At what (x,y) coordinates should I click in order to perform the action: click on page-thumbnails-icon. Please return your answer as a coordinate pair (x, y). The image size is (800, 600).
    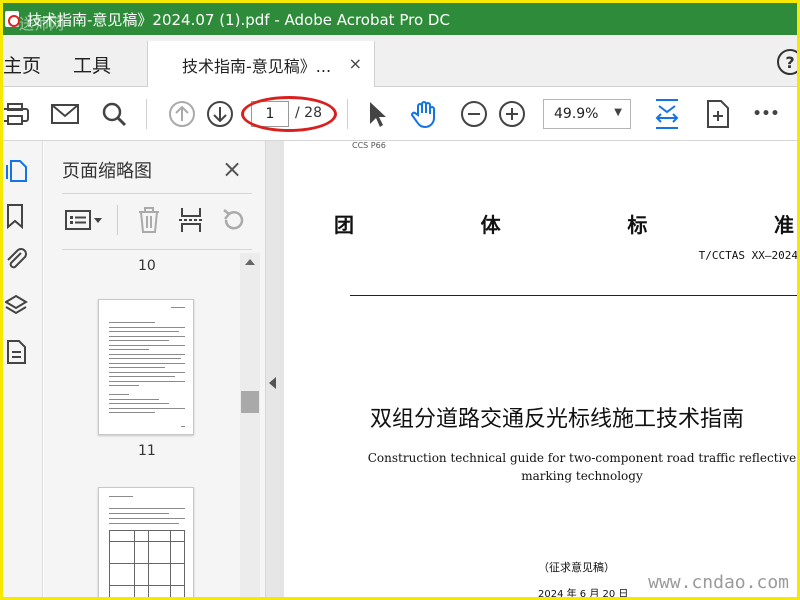
    Looking at the image, I should click on (17, 170).